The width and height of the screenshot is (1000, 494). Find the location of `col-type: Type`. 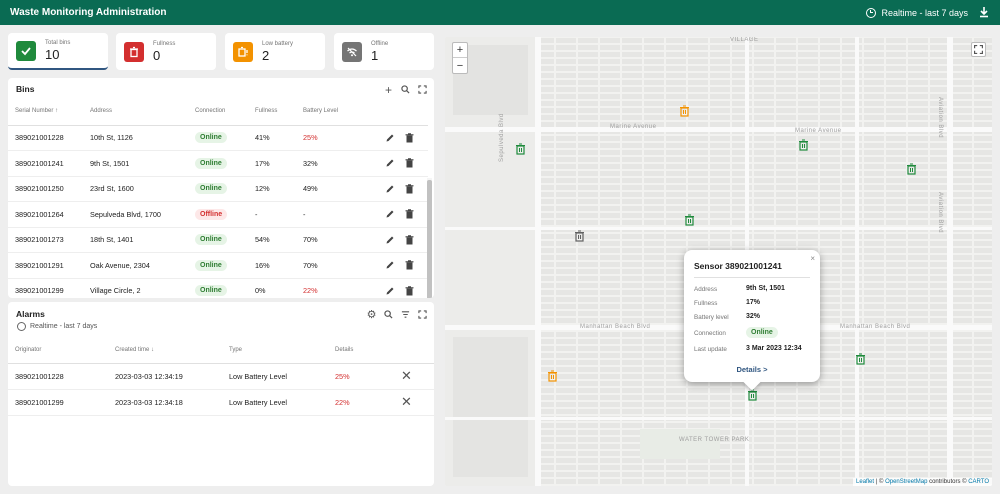

col-type: Type is located at coordinates (275, 350).